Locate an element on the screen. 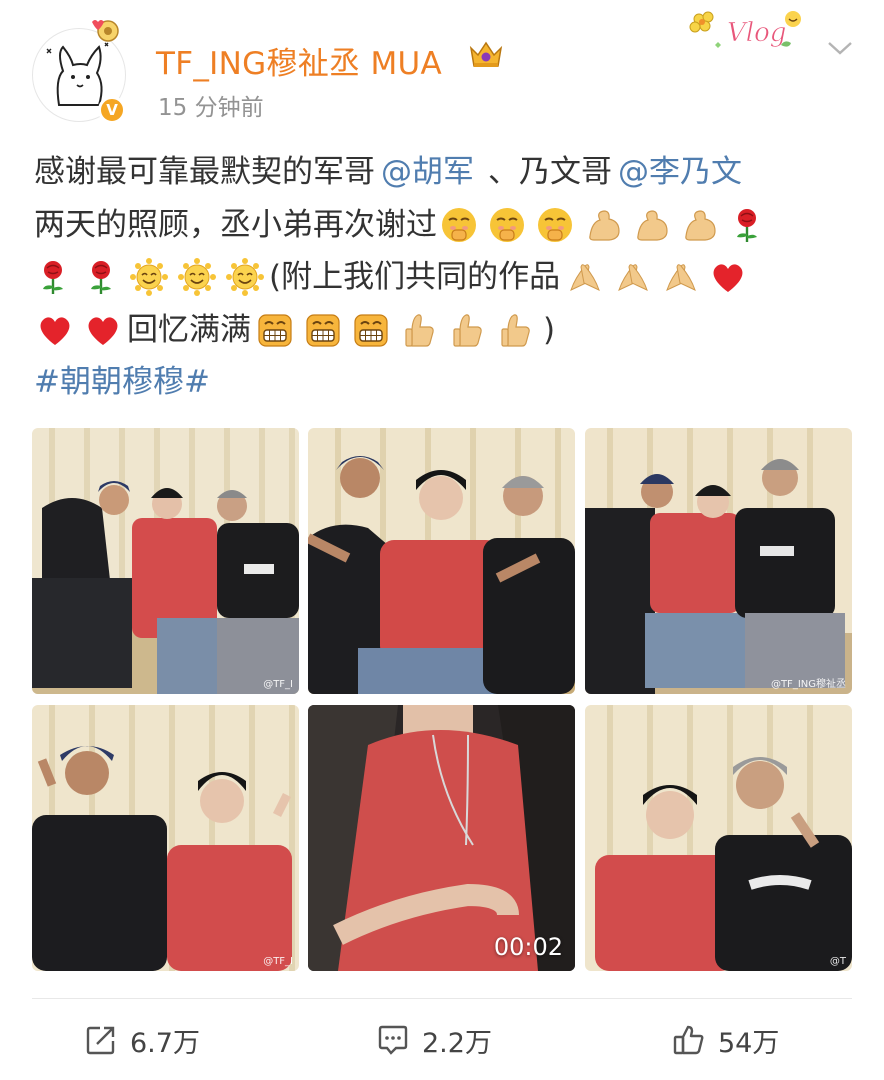  post-line-3: (附上我们共同的作品 is located at coordinates (444, 277).